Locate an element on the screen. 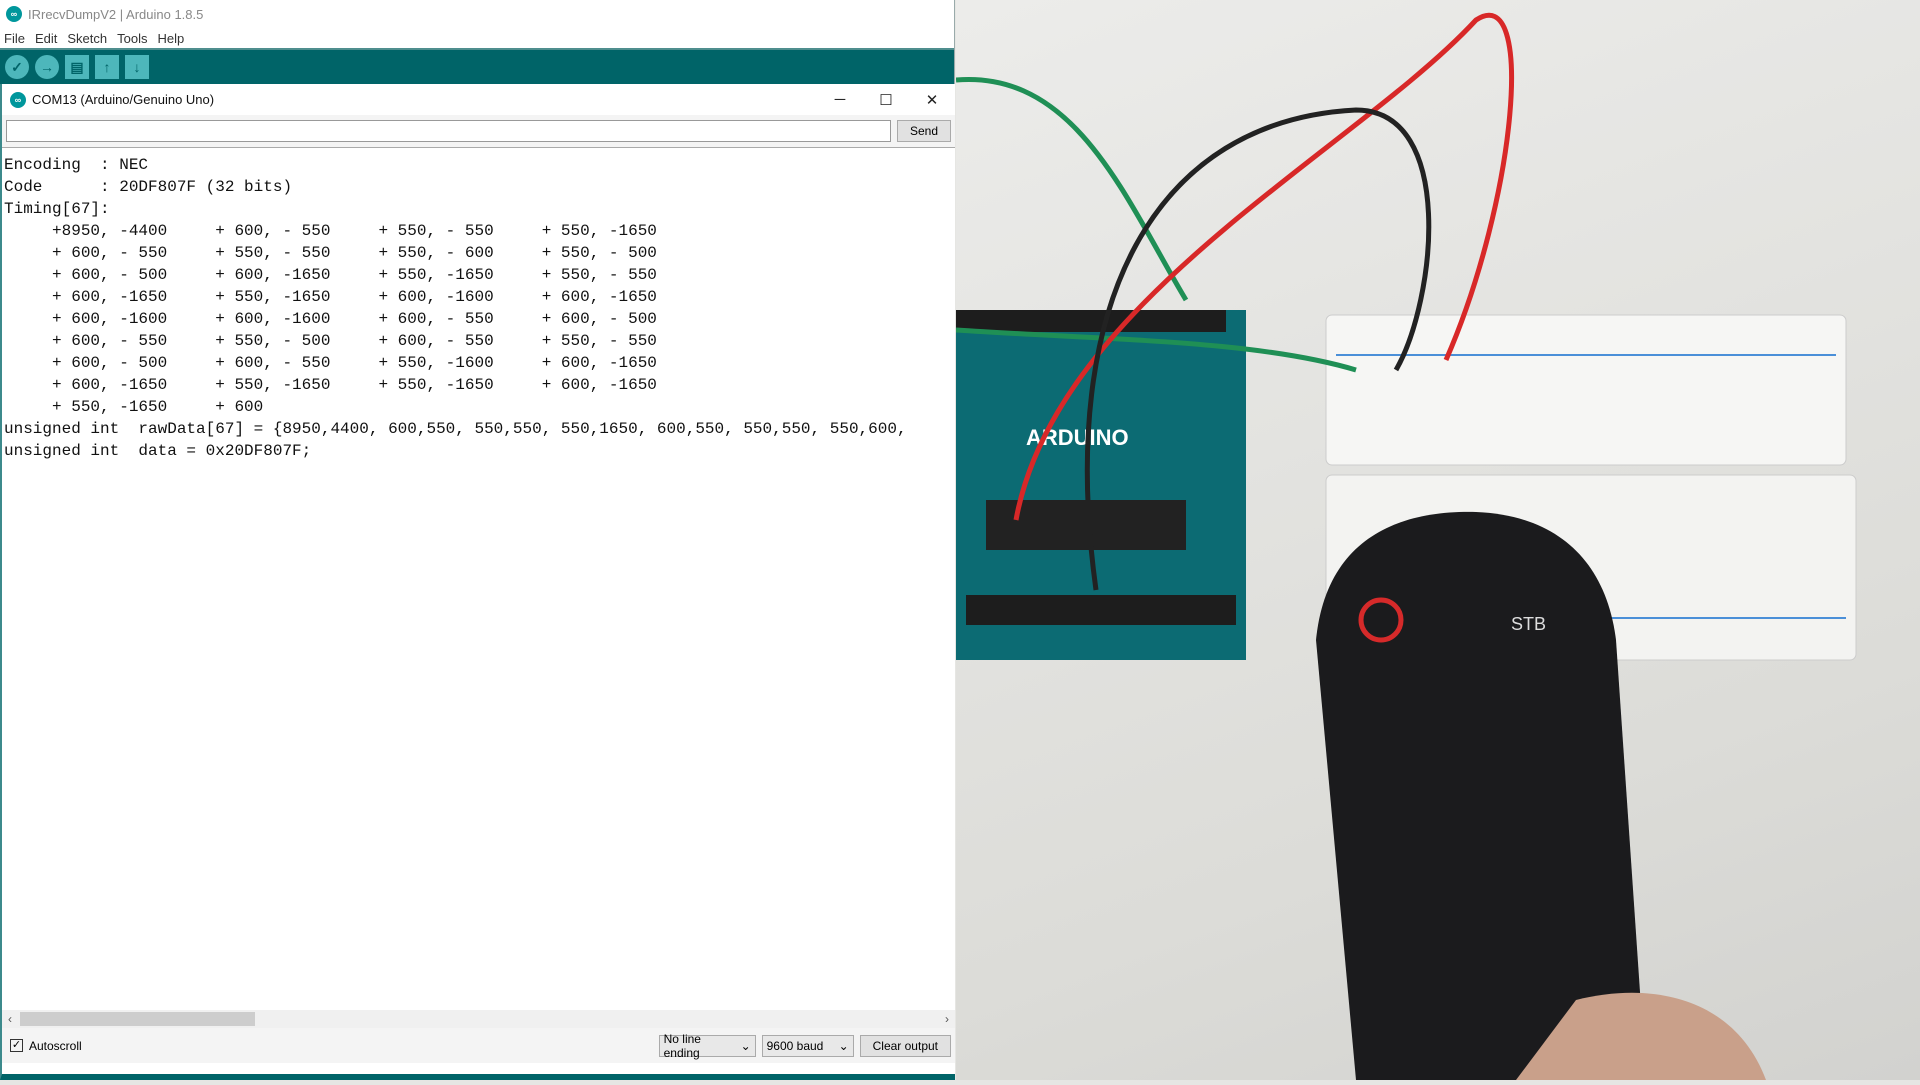  scroll-thumb is located at coordinates (137, 1019).